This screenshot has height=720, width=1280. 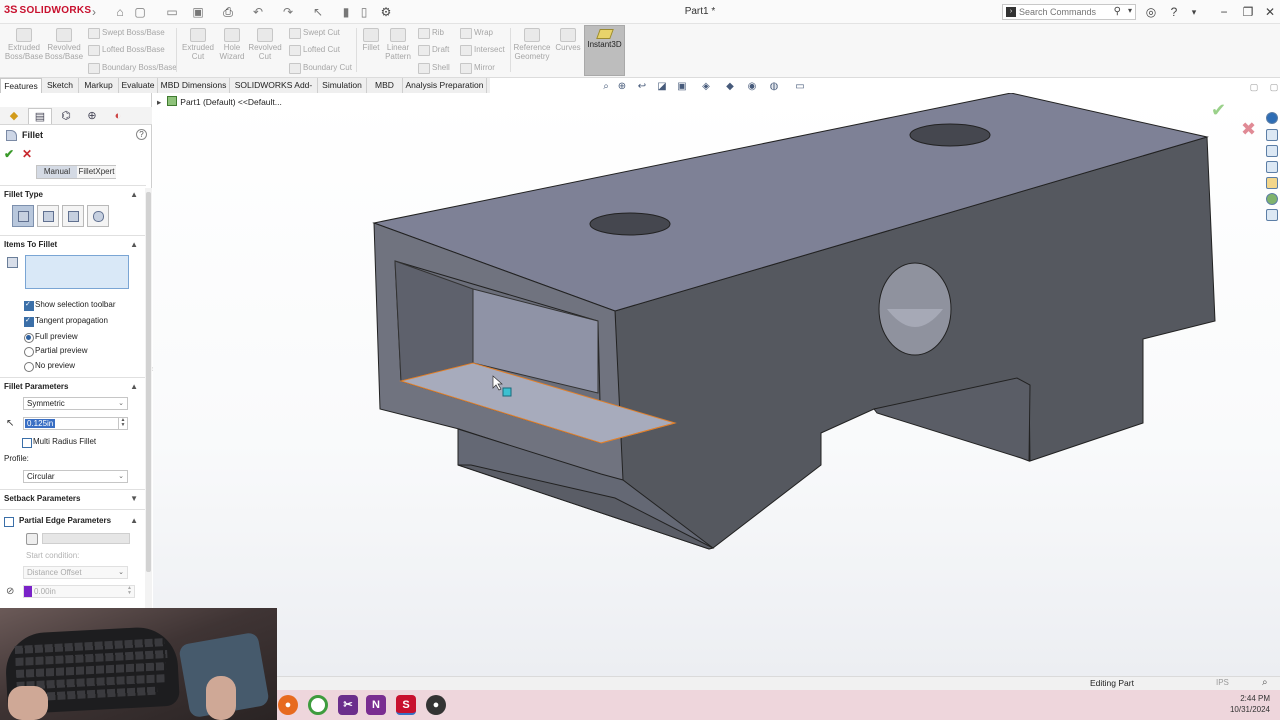 What do you see at coordinates (532, 51) in the screenshot?
I see `reference-geometry-button: Reference Geometry` at bounding box center [532, 51].